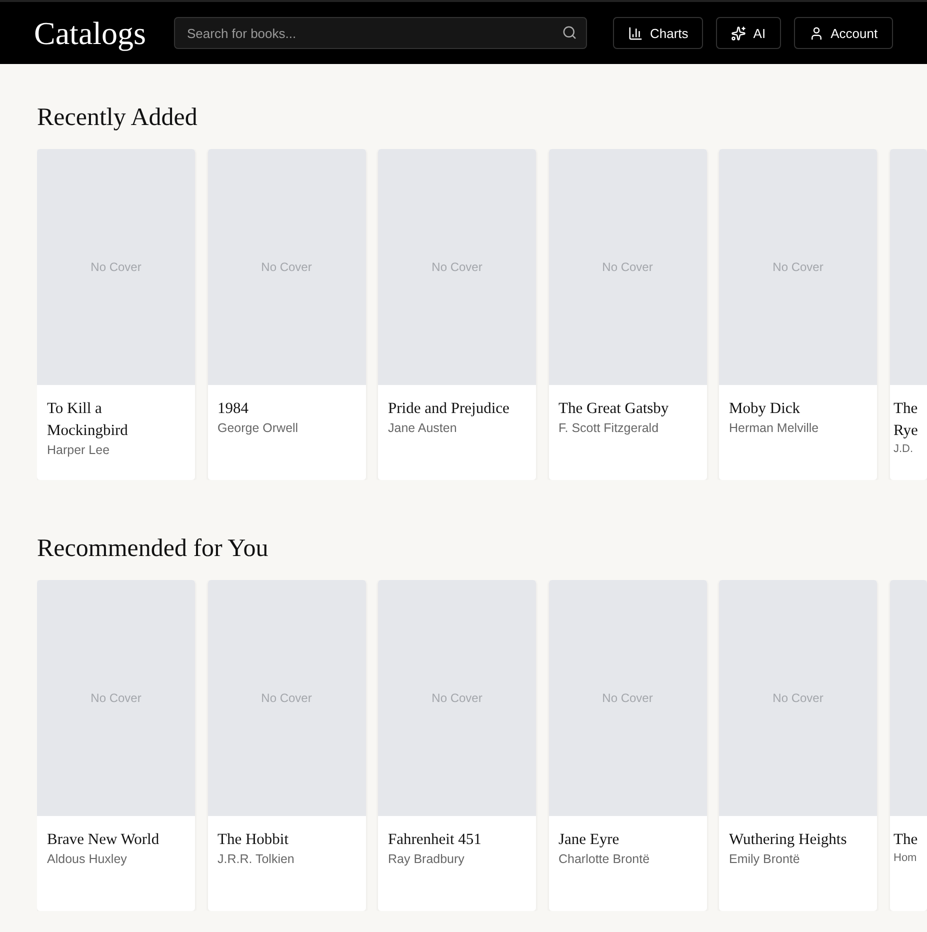  Describe the element at coordinates (116, 314) in the screenshot. I see `book-card: No Cover To Kill a Mockingbird Harper Lee` at that location.